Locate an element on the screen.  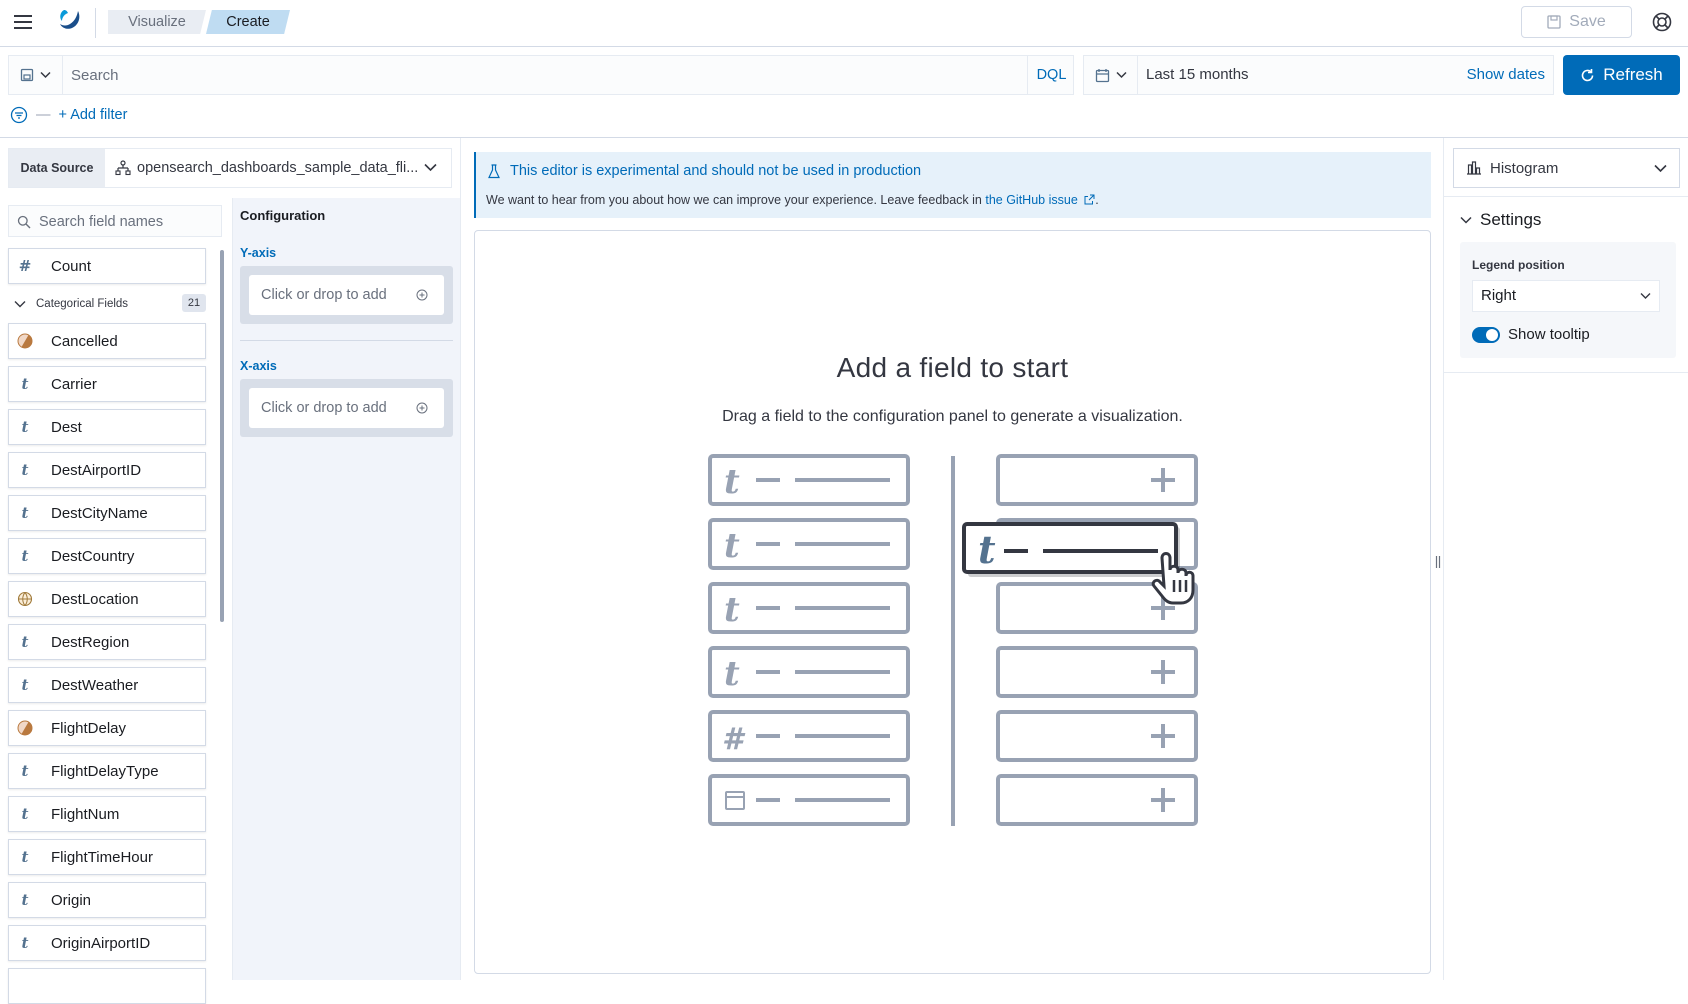
field-item: t FlightTimeHour is located at coordinates (107, 857).